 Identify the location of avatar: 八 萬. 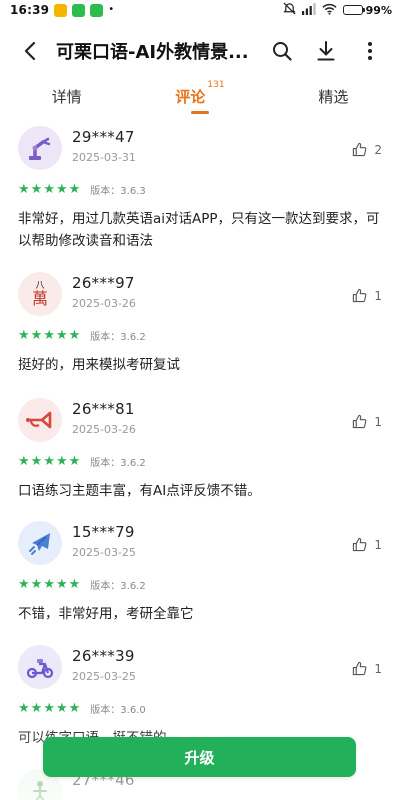
(40, 294).